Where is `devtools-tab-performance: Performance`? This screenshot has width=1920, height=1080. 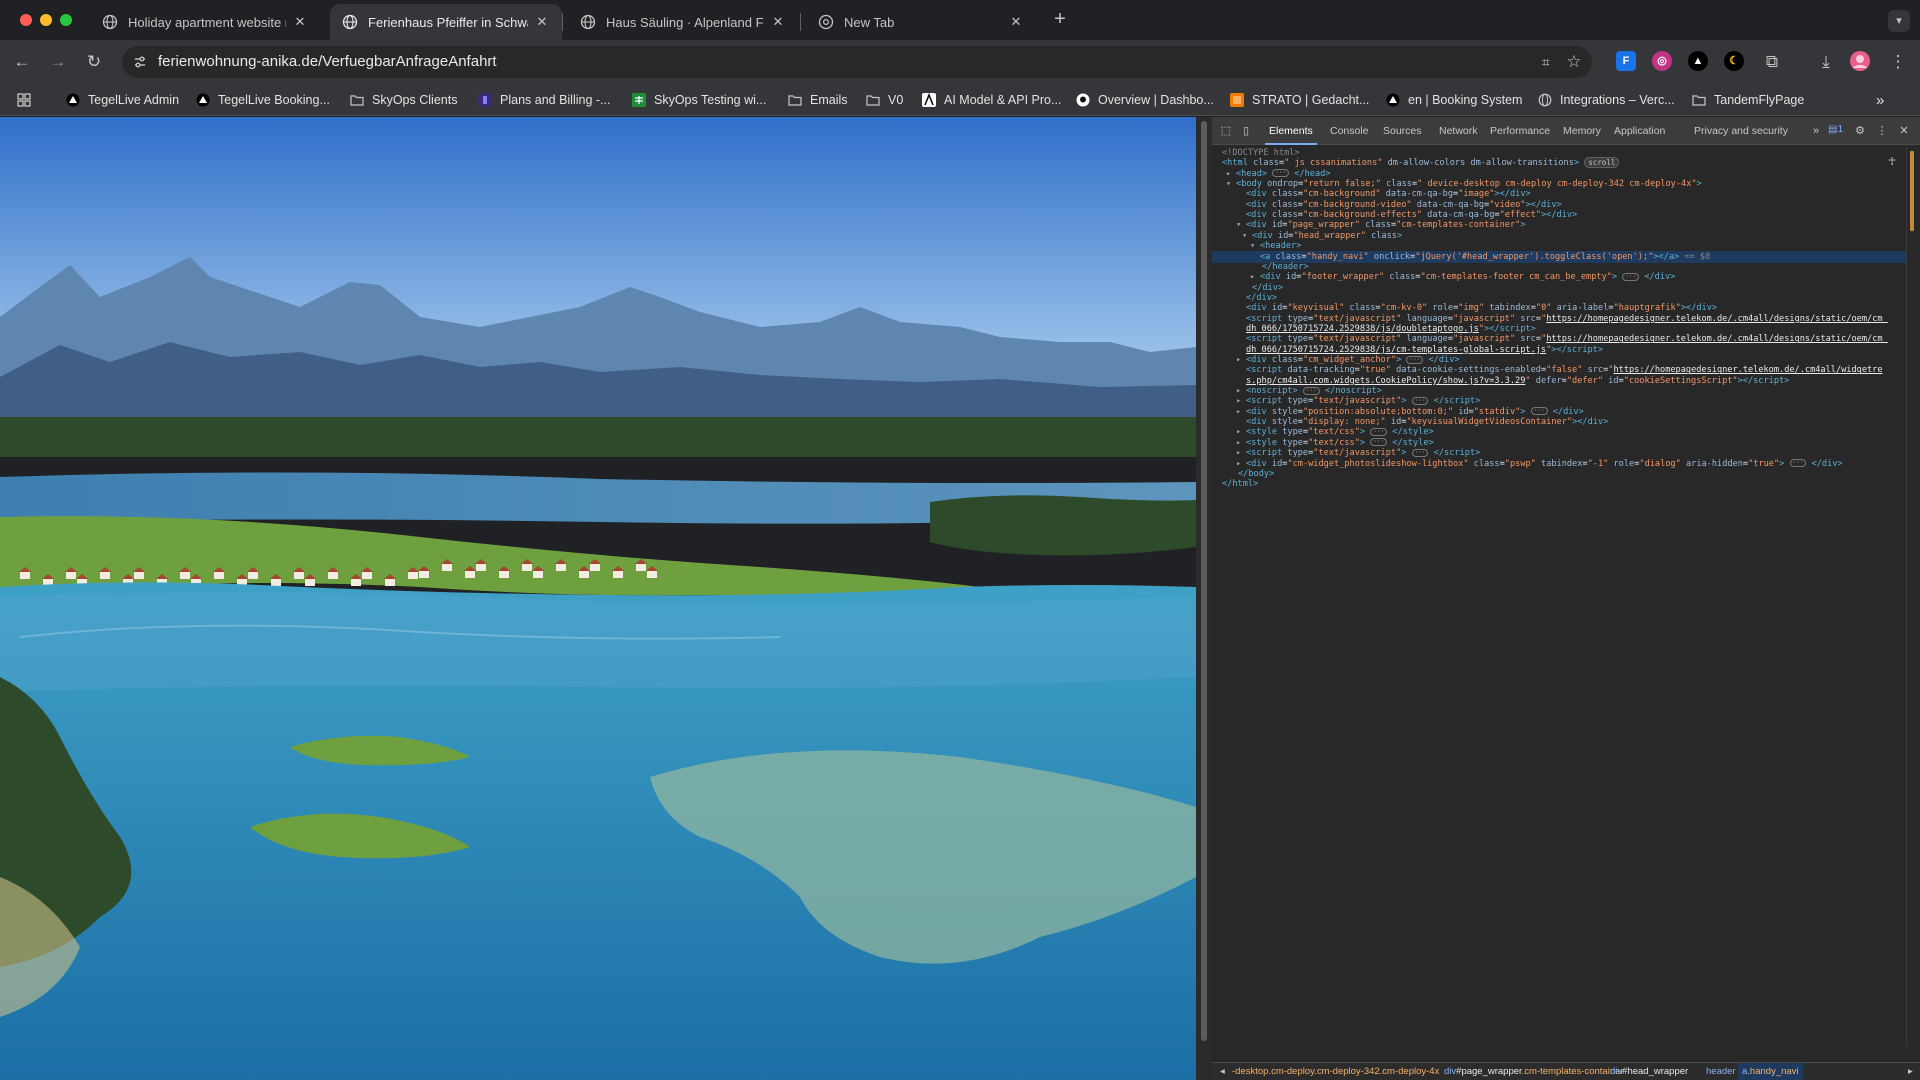 devtools-tab-performance: Performance is located at coordinates (1520, 131).